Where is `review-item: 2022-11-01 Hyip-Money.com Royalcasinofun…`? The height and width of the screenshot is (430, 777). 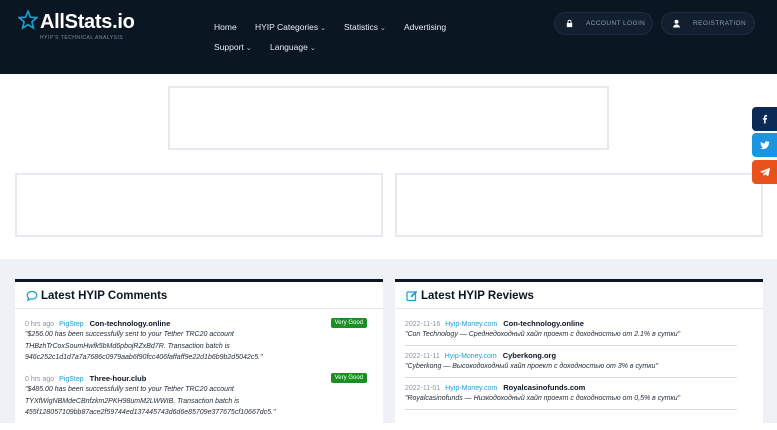
review-item: 2022-11-01 Hyip-Money.com Royalcasinofun… is located at coordinates (575, 396).